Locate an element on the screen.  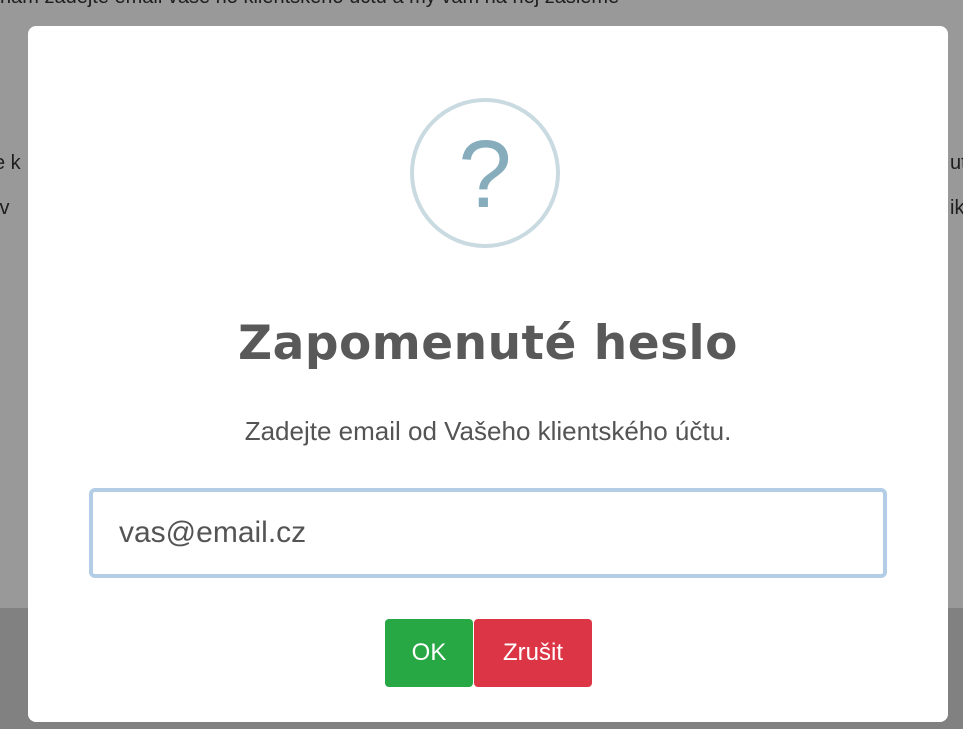
email-input is located at coordinates (488, 533).